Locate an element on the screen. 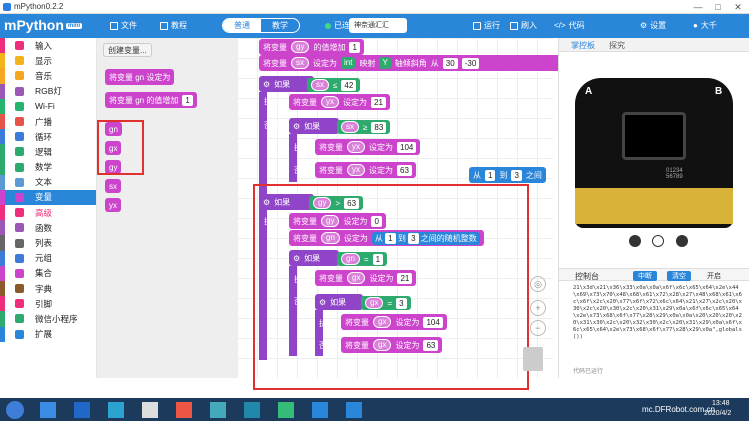 The width and height of the screenshot is (749, 421). mpython-taskbar-icon is located at coordinates (354, 410).